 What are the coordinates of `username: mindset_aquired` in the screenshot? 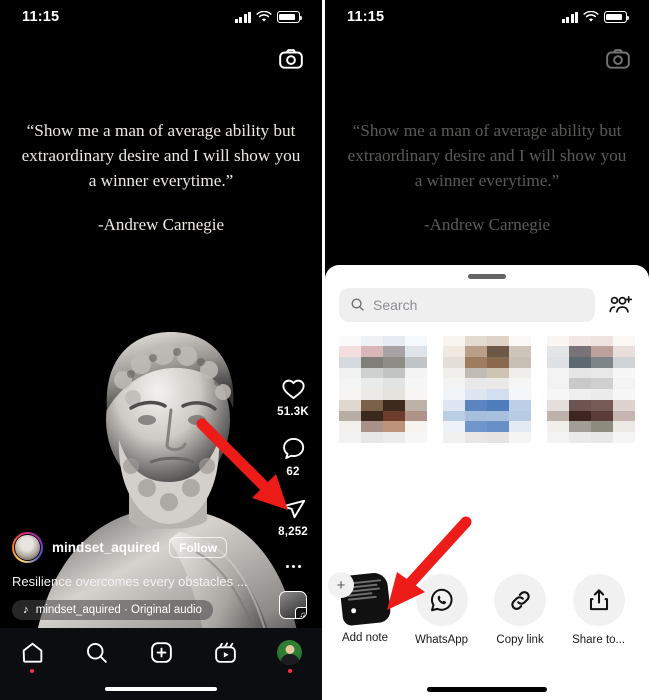 It's located at (106, 547).